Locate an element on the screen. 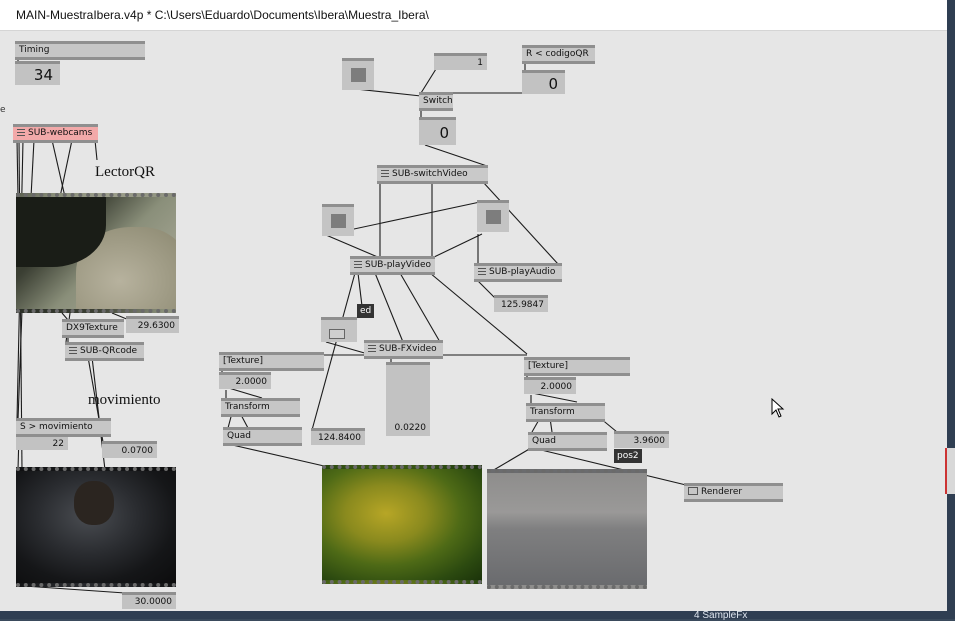 This screenshot has width=955, height=621. toggle-square is located at coordinates (337, 334).